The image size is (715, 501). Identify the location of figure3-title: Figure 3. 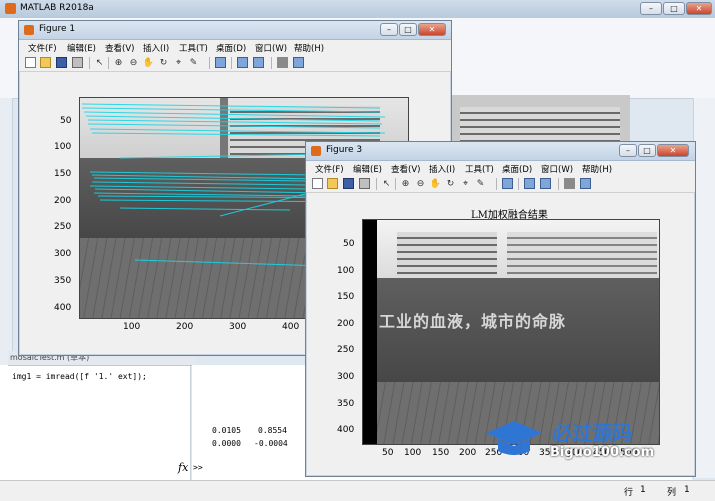
(344, 150).